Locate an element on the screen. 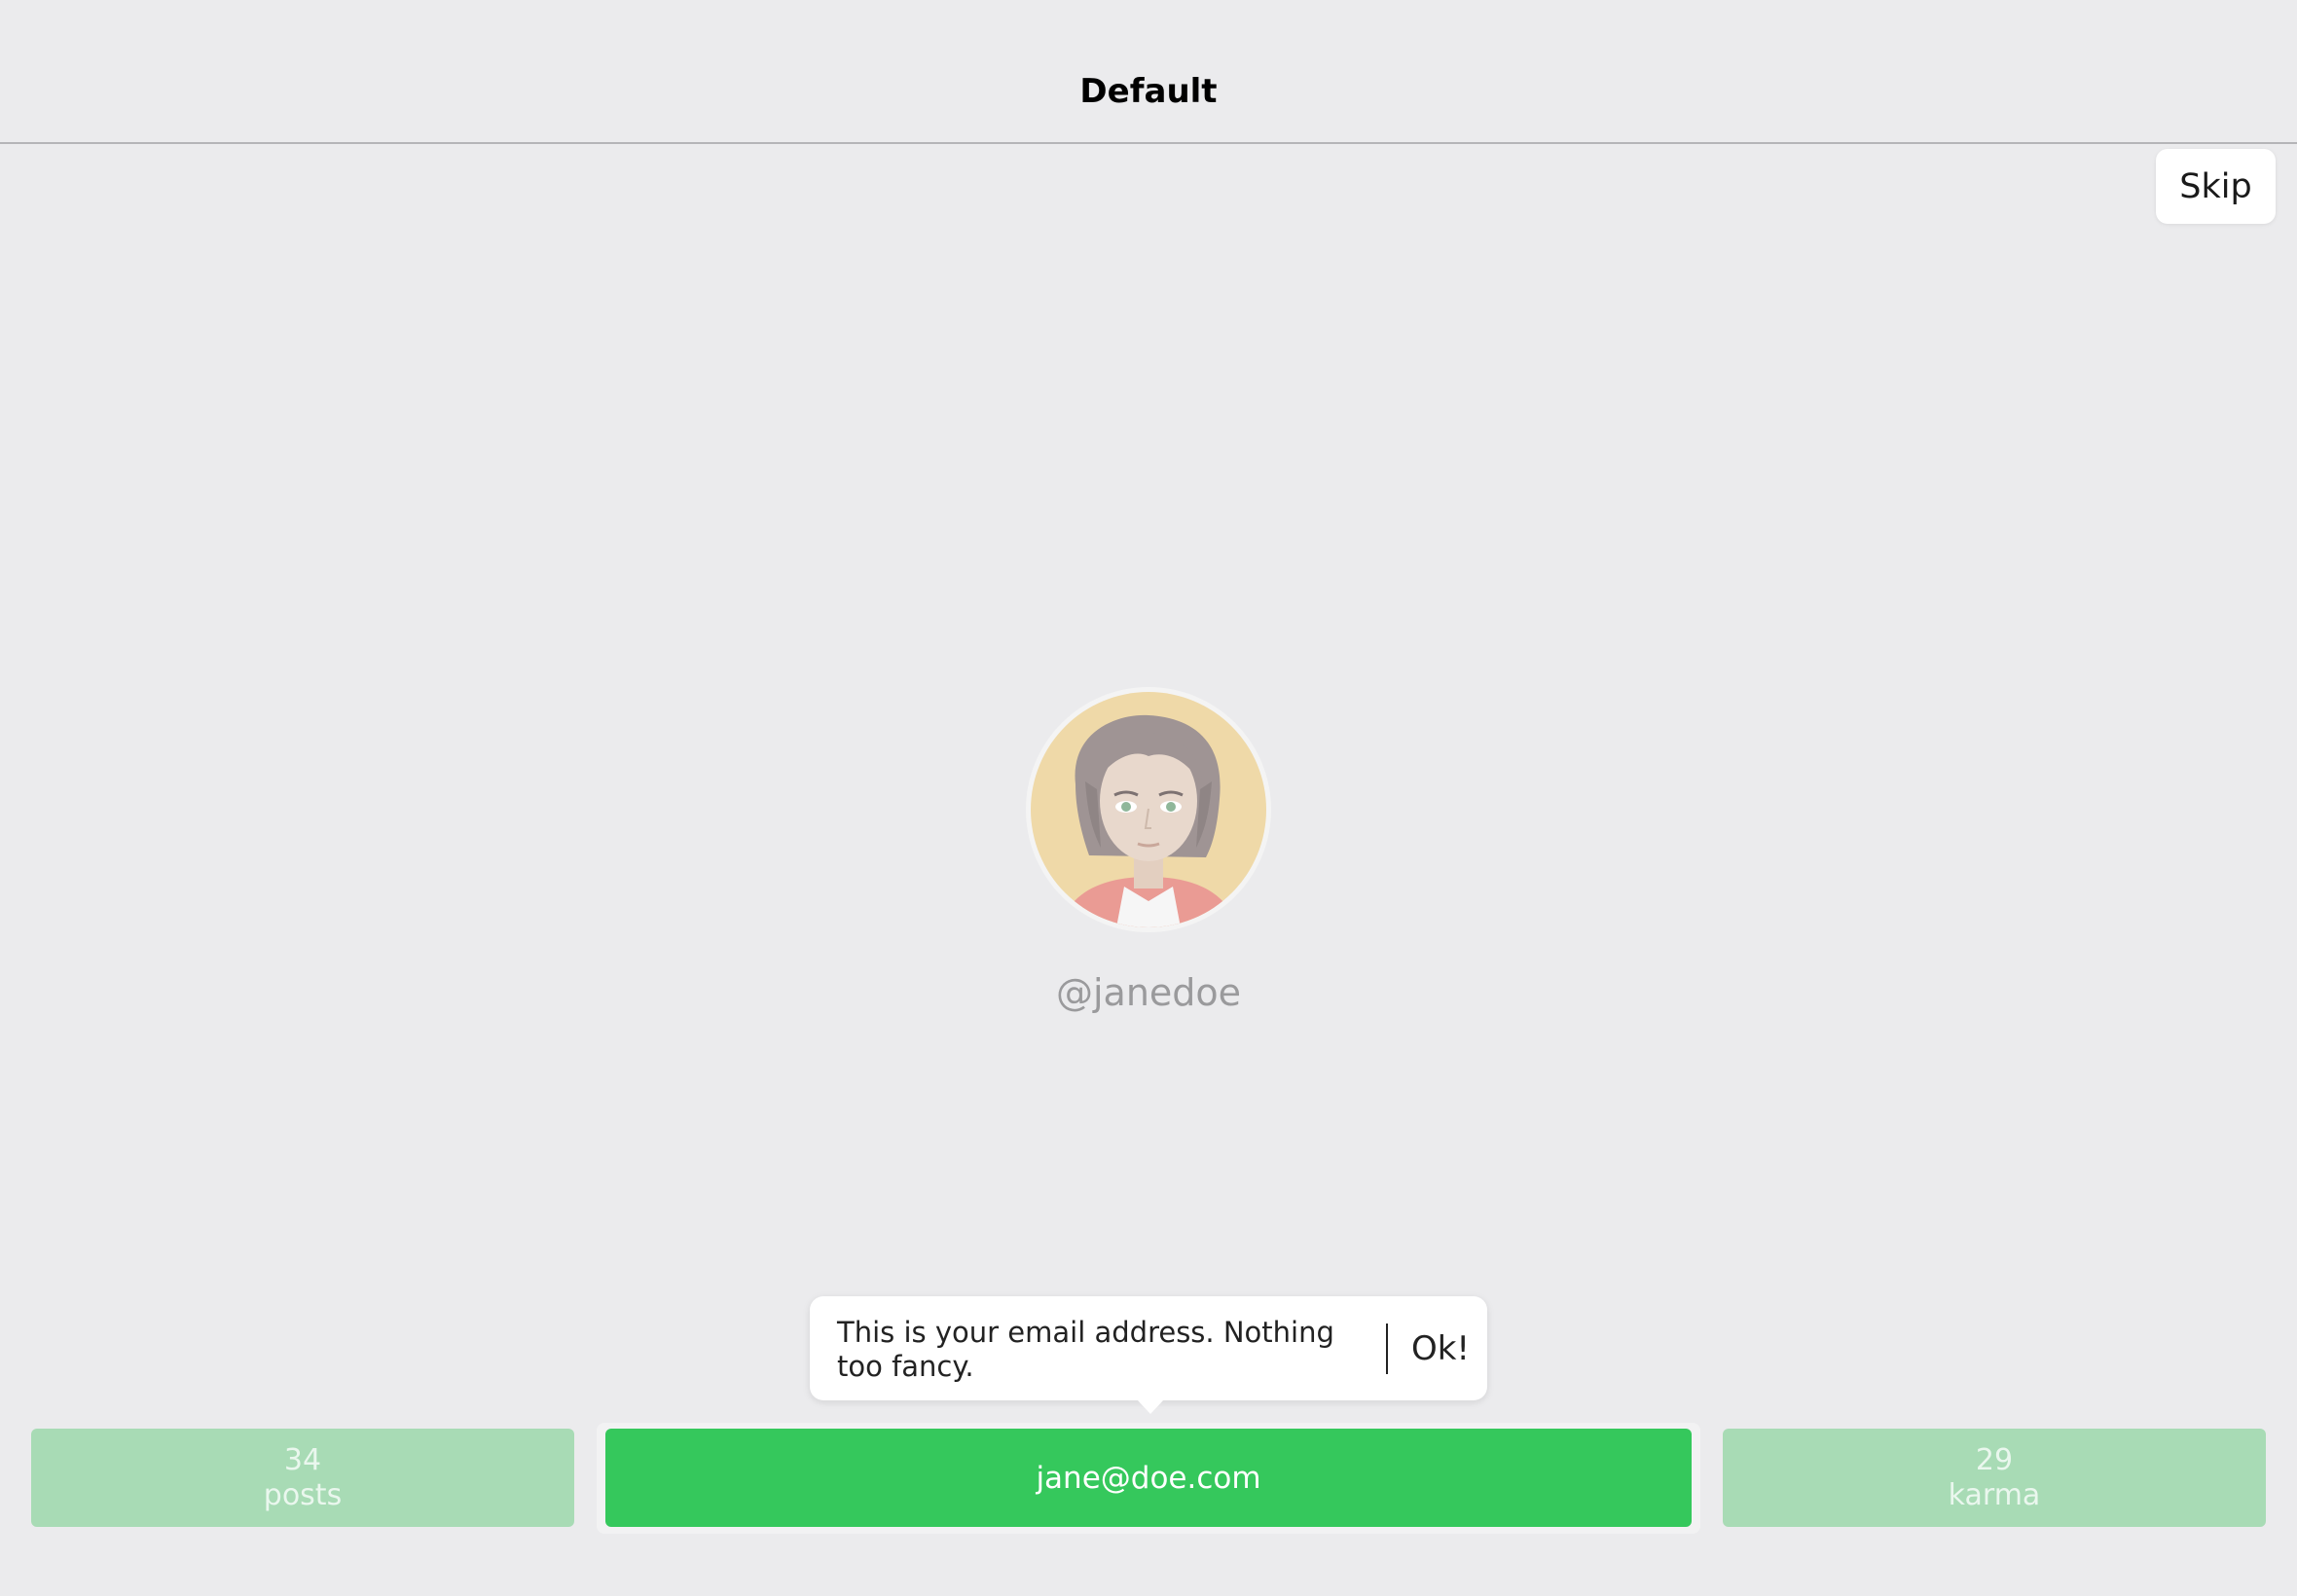 Image resolution: width=2297 pixels, height=1596 pixels. navigation-bar: Default is located at coordinates (1148, 72).